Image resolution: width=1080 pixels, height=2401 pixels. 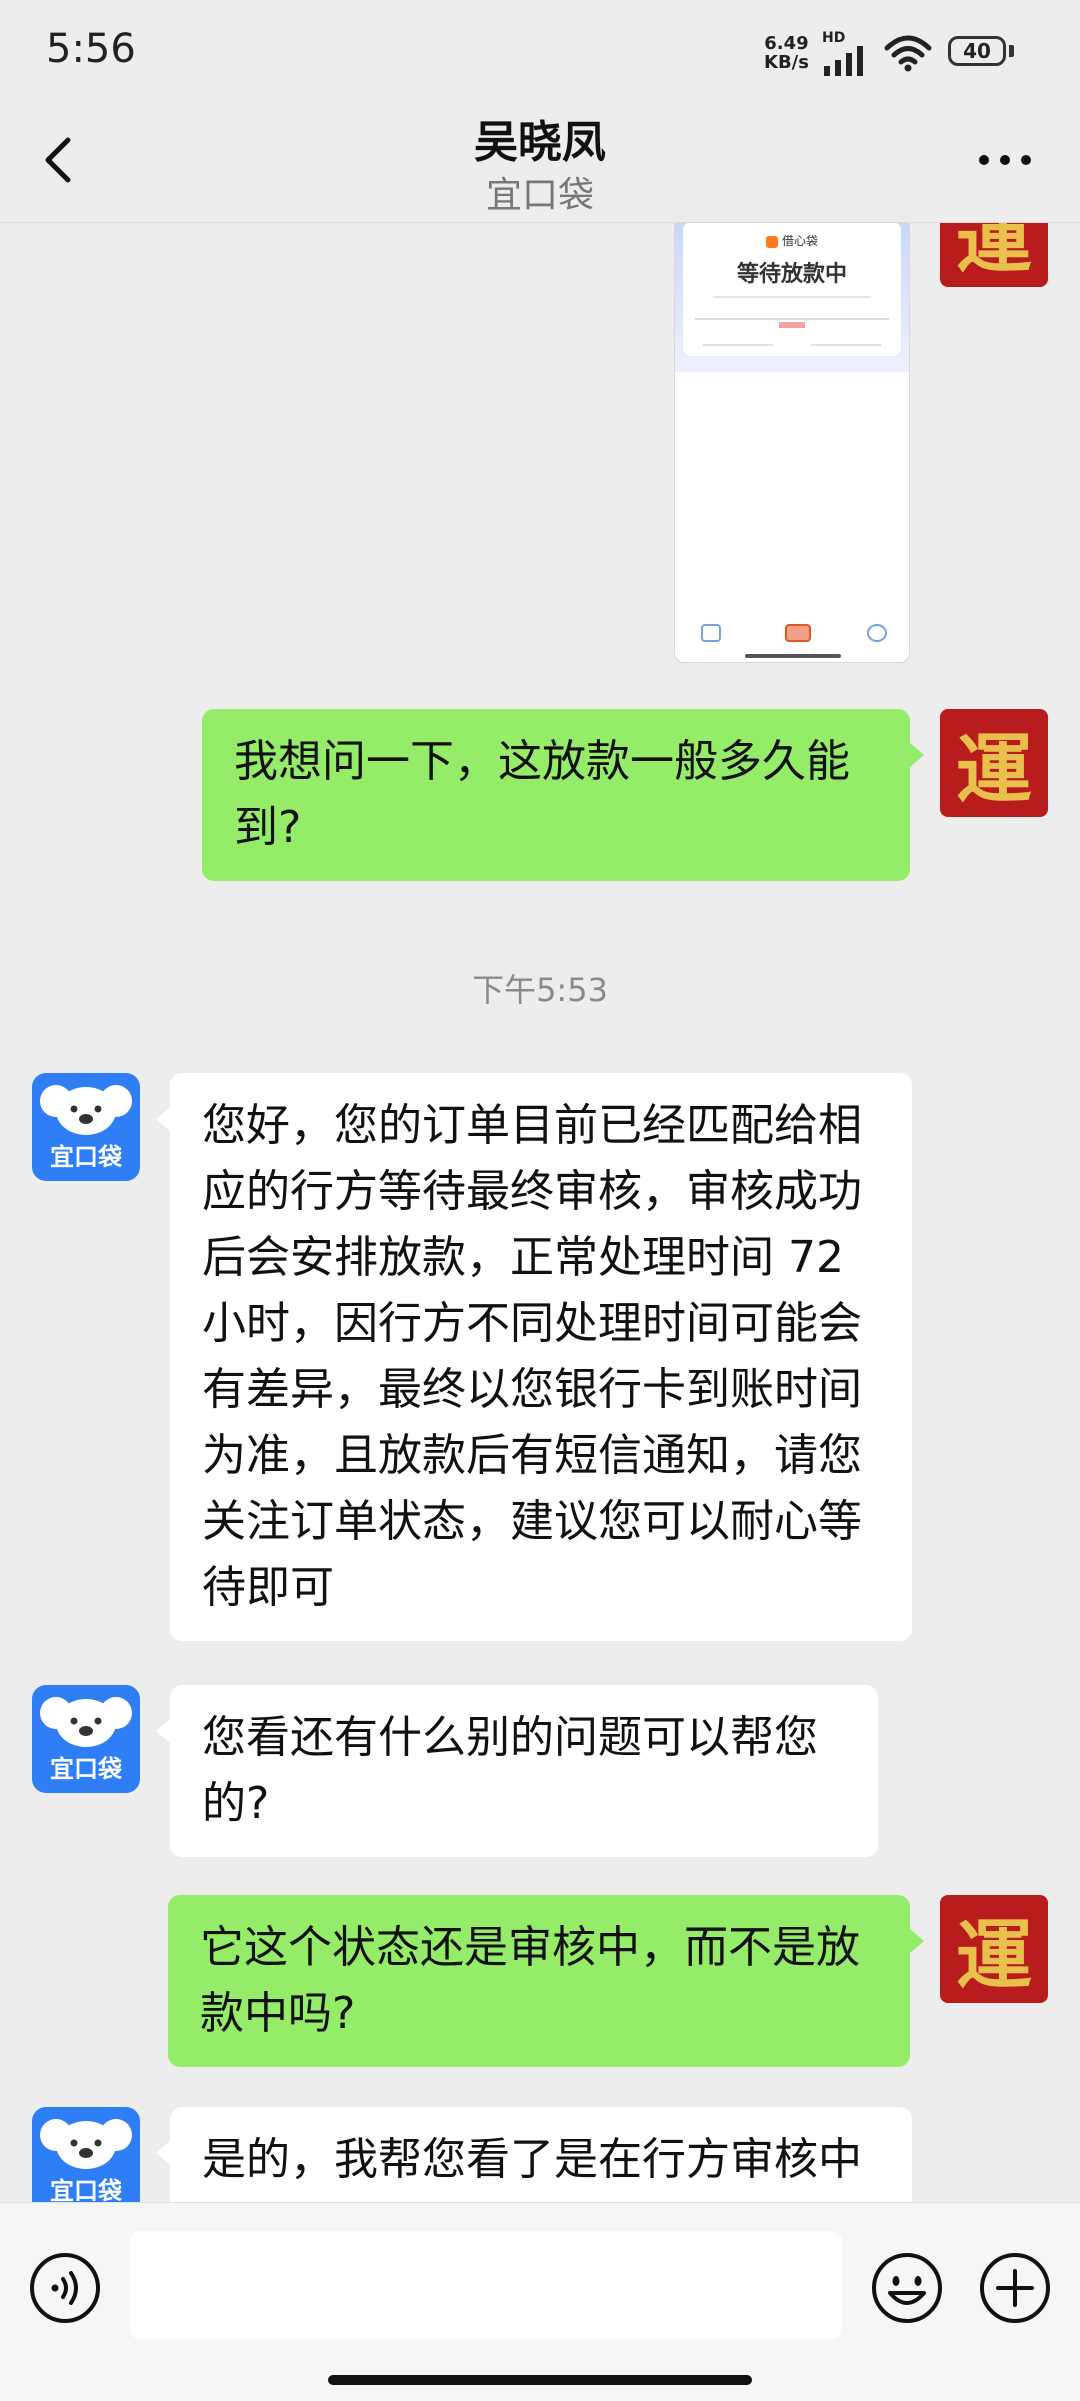 What do you see at coordinates (711, 633) in the screenshot?
I see `screenshot-nav-home-icon` at bounding box center [711, 633].